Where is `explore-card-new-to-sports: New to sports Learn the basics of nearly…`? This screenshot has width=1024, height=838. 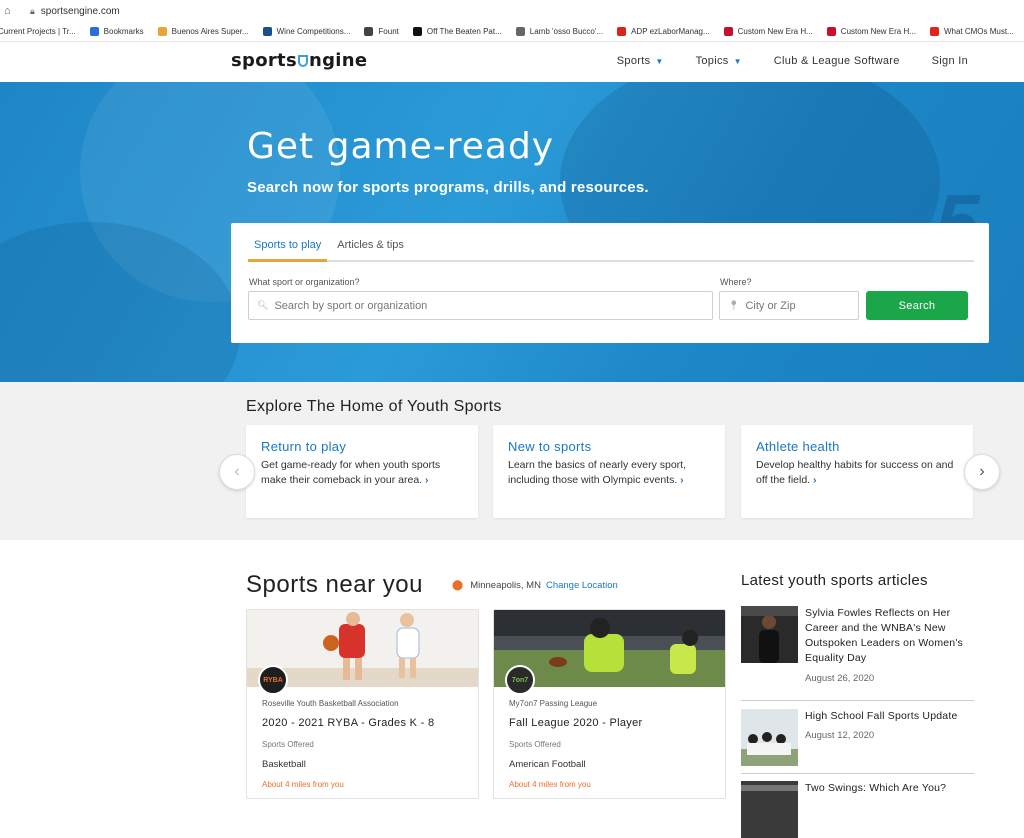 explore-card-new-to-sports: New to sports Learn the basics of nearly… is located at coordinates (609, 471).